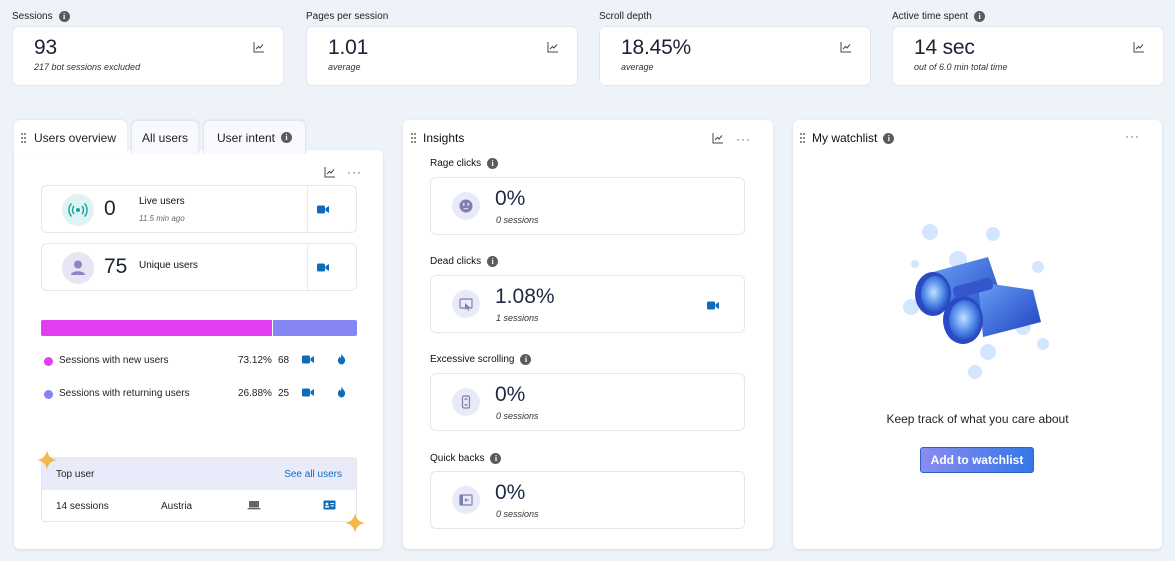 This screenshot has width=1175, height=561. I want to click on legend-percent: 26.88%, so click(255, 393).